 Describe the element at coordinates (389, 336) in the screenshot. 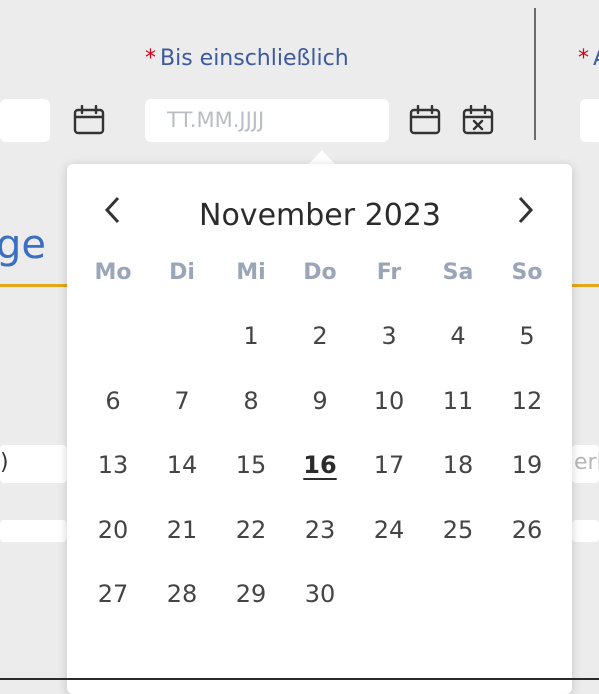

I see `day-cell: 3` at that location.